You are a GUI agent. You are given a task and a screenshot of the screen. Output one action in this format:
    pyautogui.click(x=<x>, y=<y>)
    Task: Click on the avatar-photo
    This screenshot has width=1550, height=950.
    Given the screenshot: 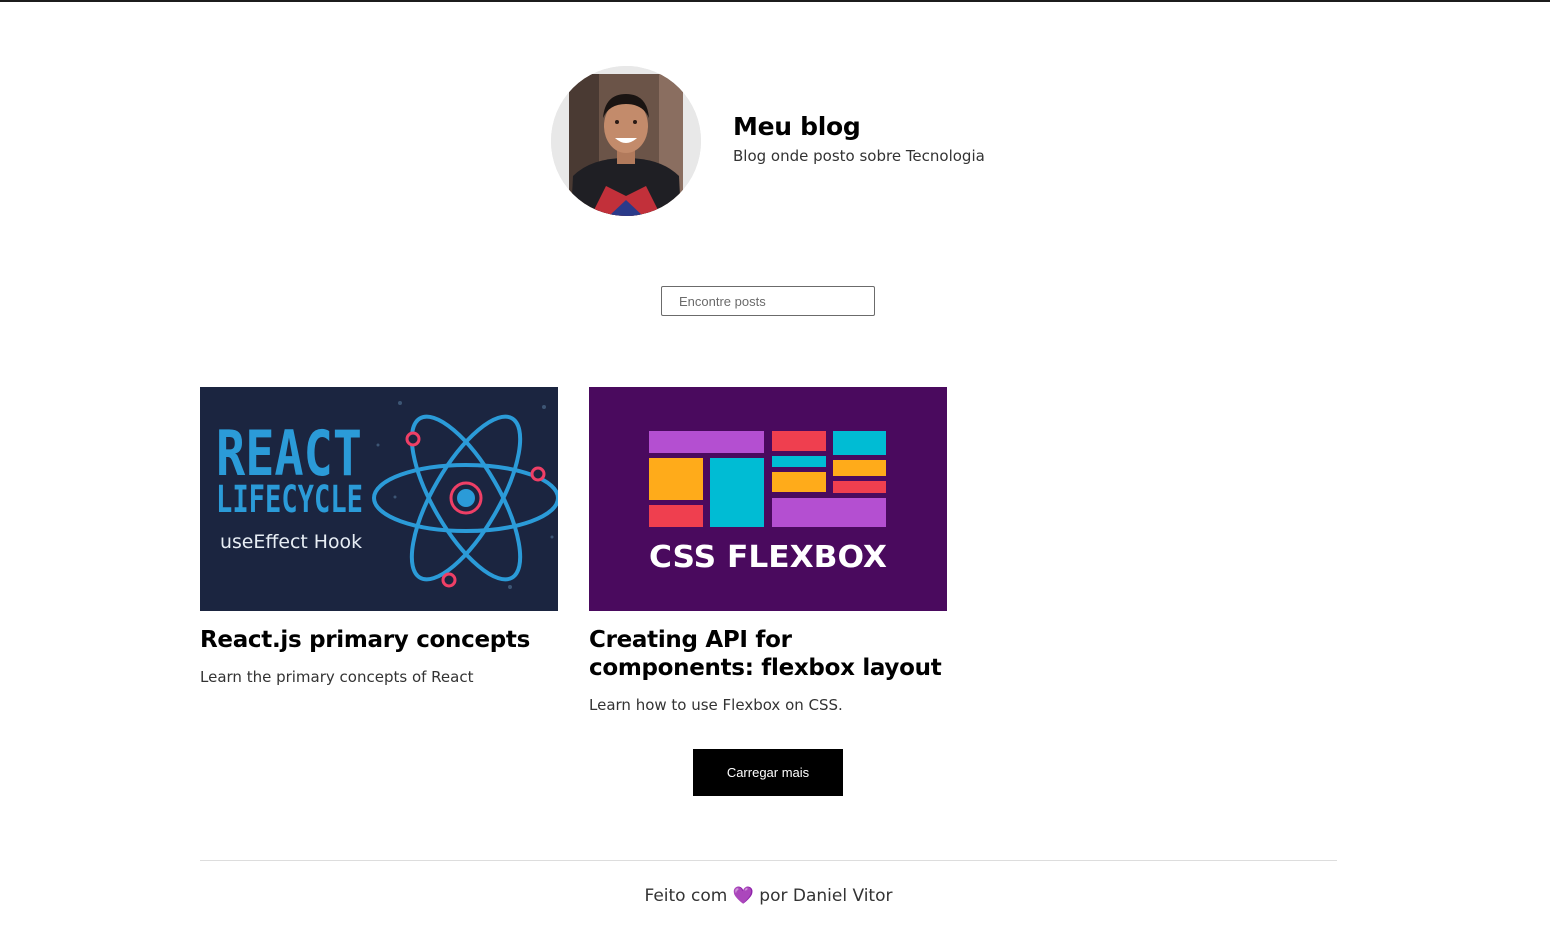 What is the action you would take?
    pyautogui.click(x=626, y=141)
    